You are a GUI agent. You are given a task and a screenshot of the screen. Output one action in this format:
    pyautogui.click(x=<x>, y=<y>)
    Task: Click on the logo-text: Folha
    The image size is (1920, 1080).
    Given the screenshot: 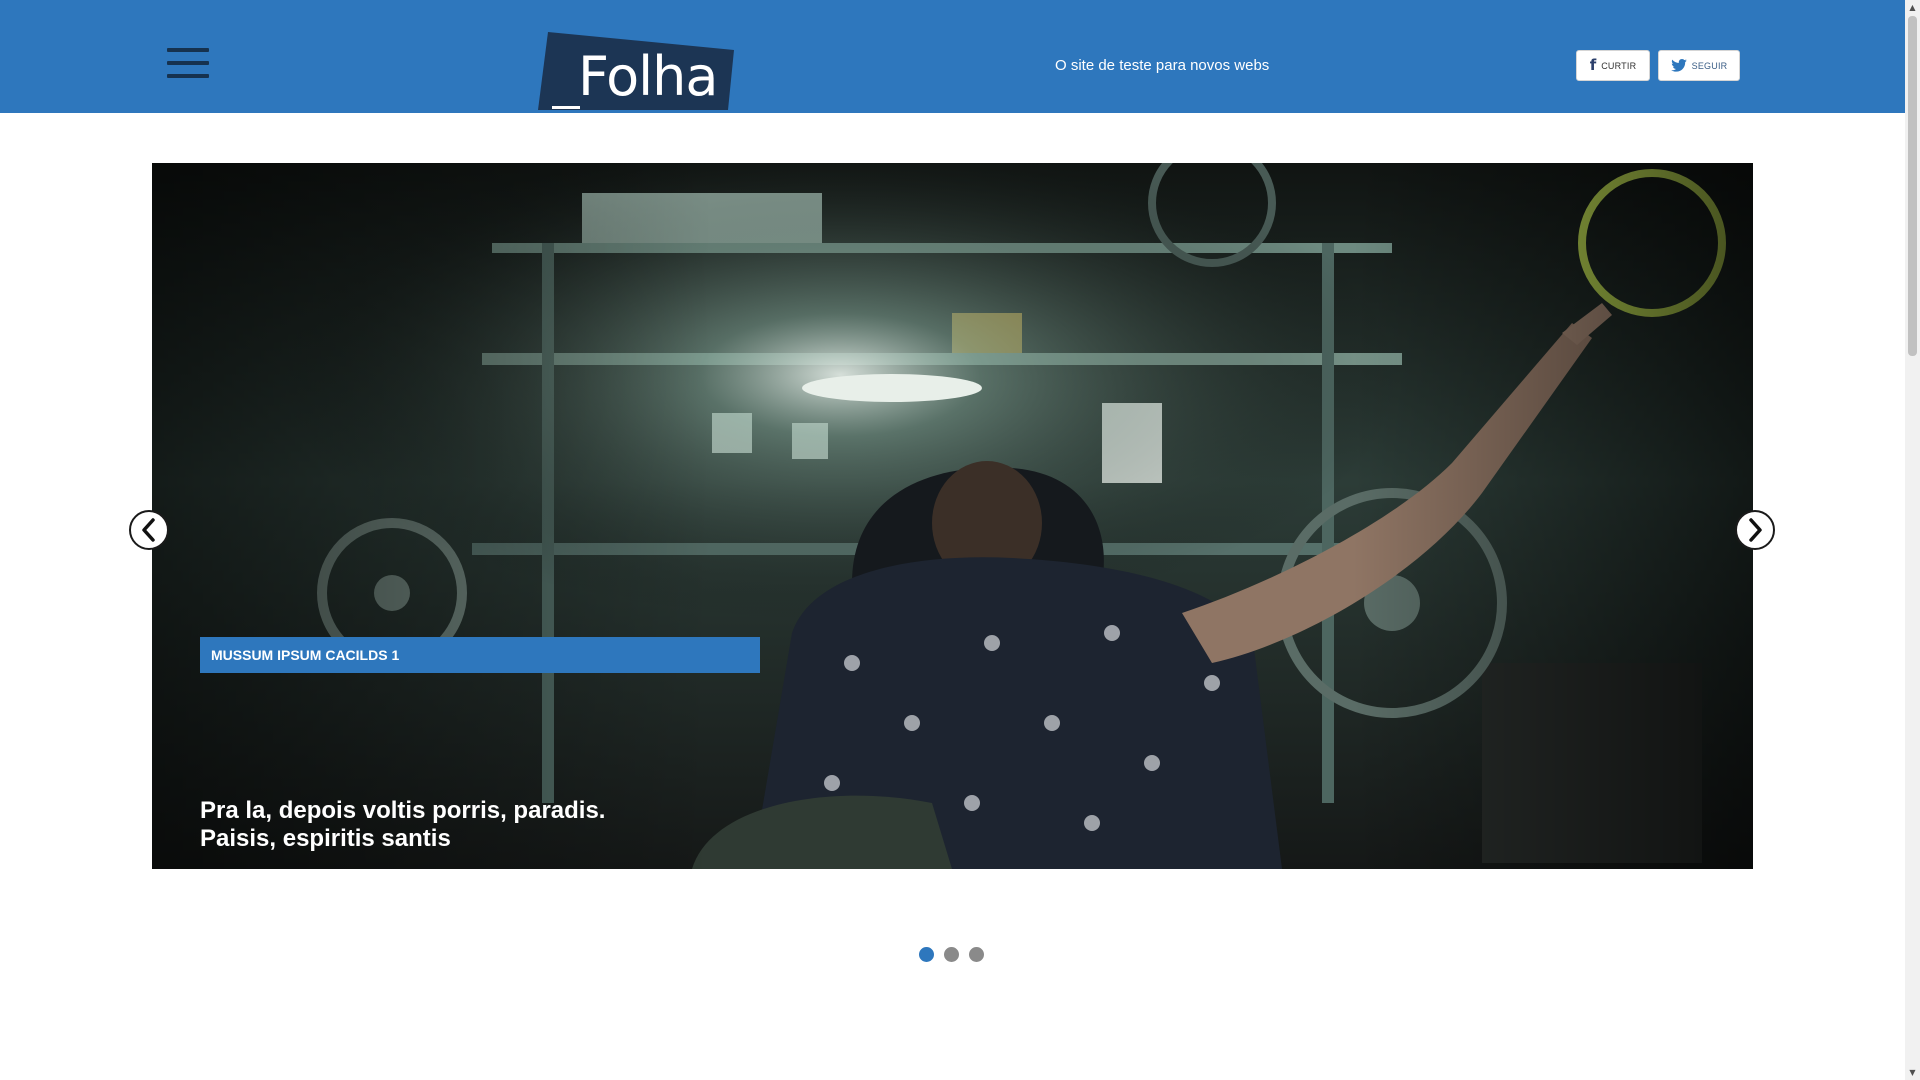 What is the action you would take?
    pyautogui.click(x=648, y=76)
    